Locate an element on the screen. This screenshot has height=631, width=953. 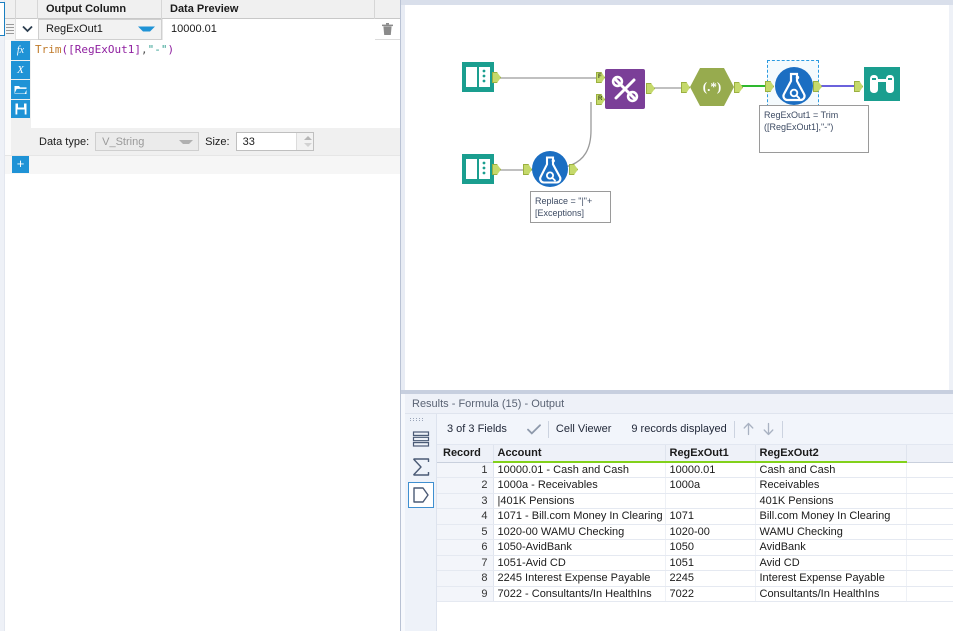
output-column-value: RegExOut1 is located at coordinates (74, 29).